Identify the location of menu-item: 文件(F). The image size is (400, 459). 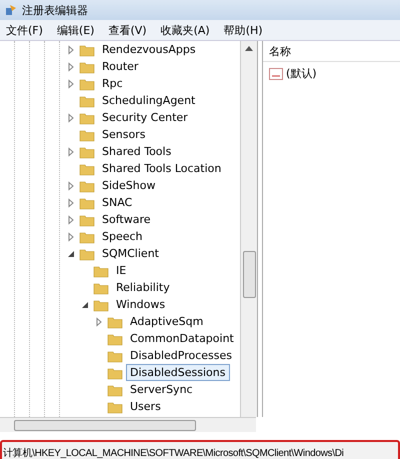
(24, 30).